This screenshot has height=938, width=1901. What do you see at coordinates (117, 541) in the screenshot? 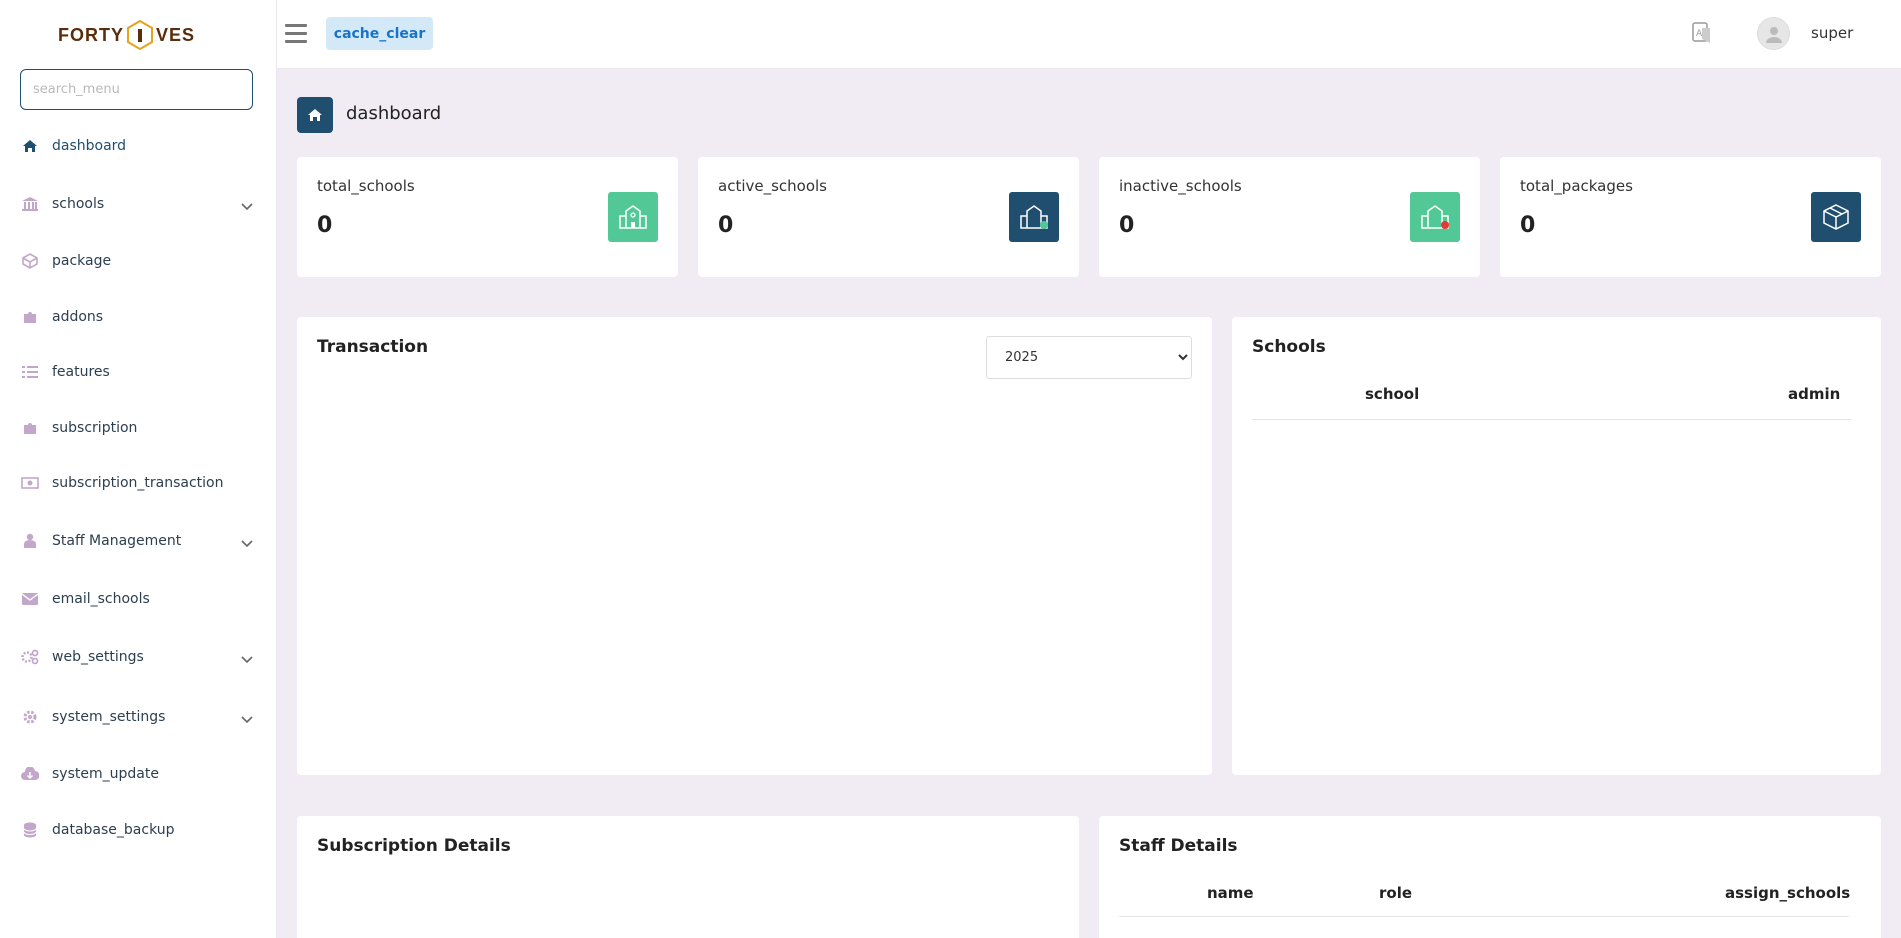
I see `sidebar-item-label: Staff Management` at bounding box center [117, 541].